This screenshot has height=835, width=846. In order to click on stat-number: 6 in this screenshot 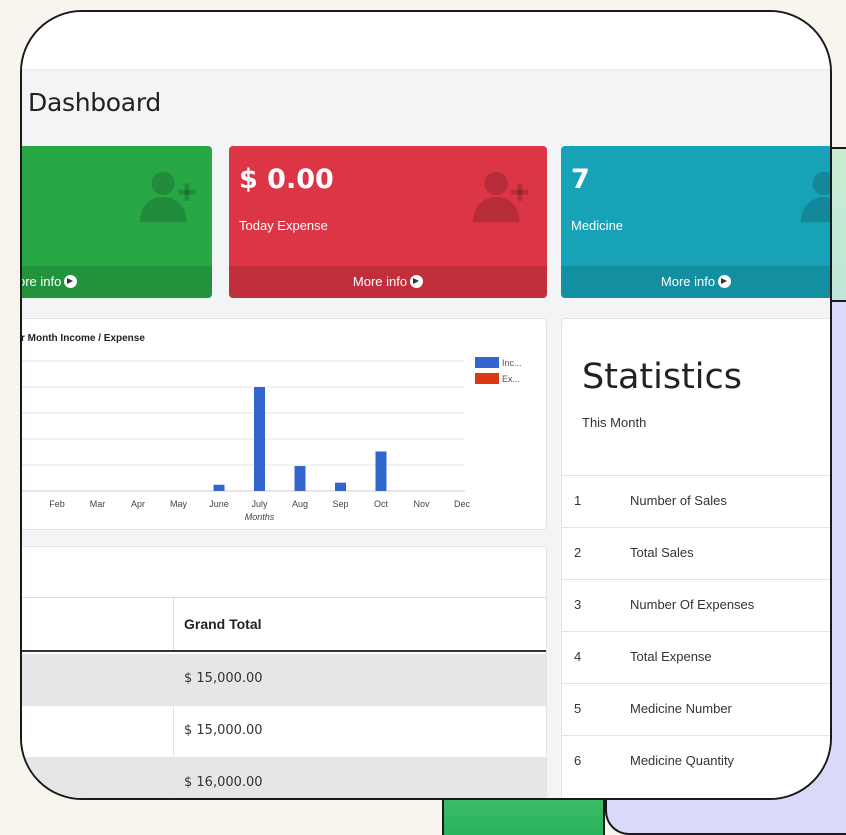, I will do `click(578, 760)`.